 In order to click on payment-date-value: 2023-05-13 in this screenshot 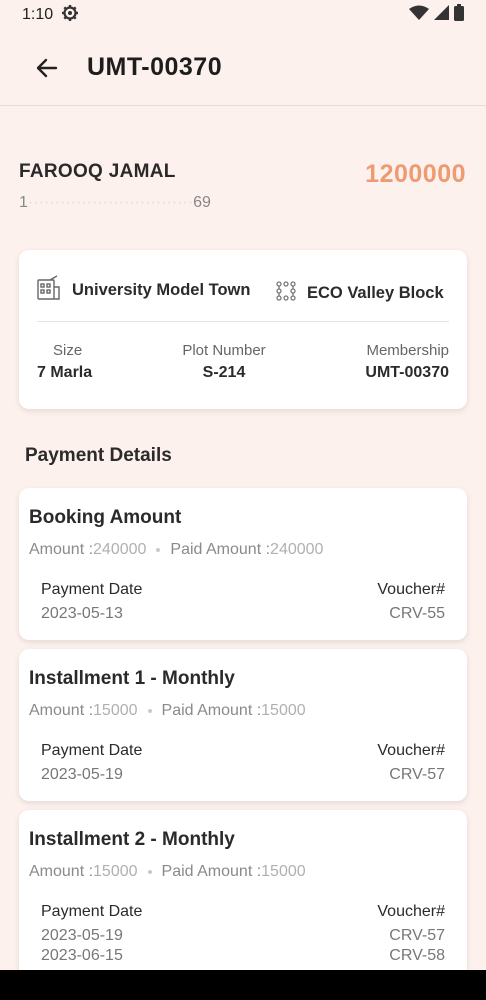, I will do `click(82, 613)`.